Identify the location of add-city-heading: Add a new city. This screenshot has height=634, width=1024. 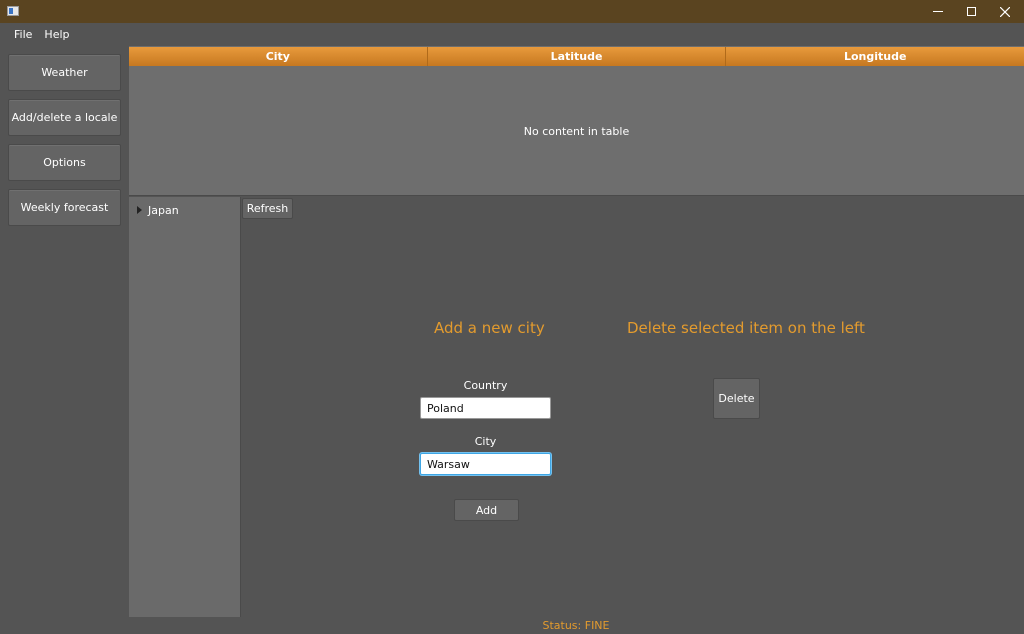
(489, 328).